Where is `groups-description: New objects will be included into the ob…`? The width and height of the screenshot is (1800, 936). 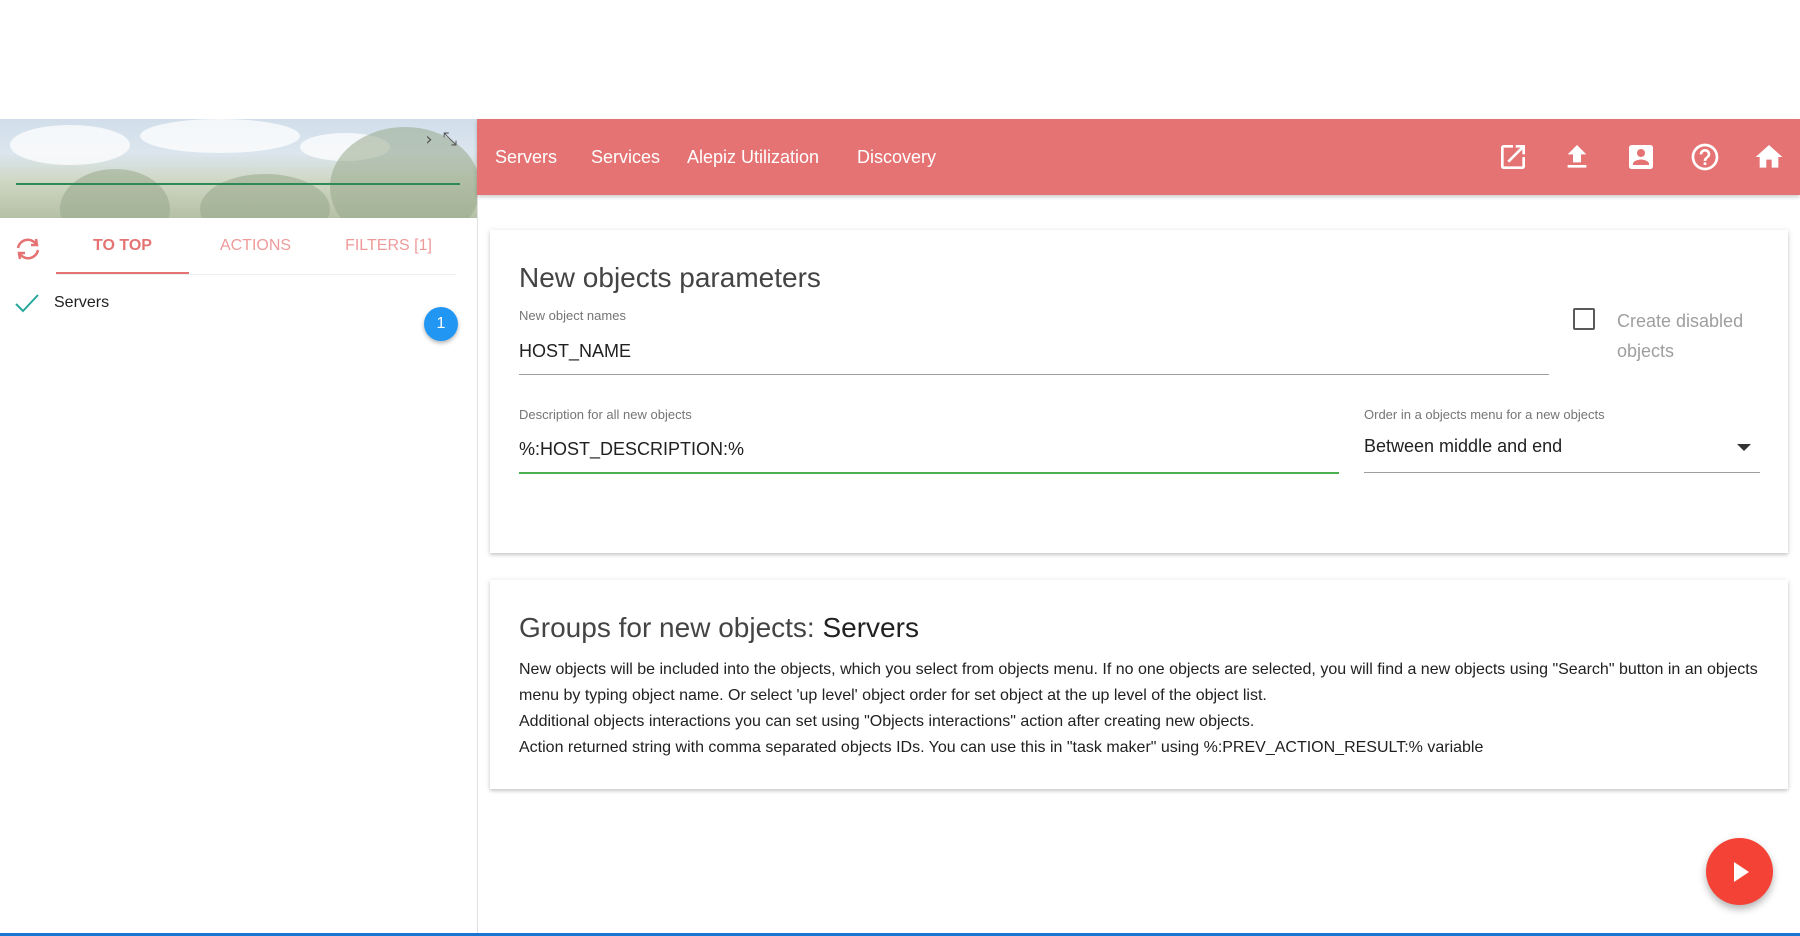
groups-description: New objects will be included into the ob… is located at coordinates (1139, 709).